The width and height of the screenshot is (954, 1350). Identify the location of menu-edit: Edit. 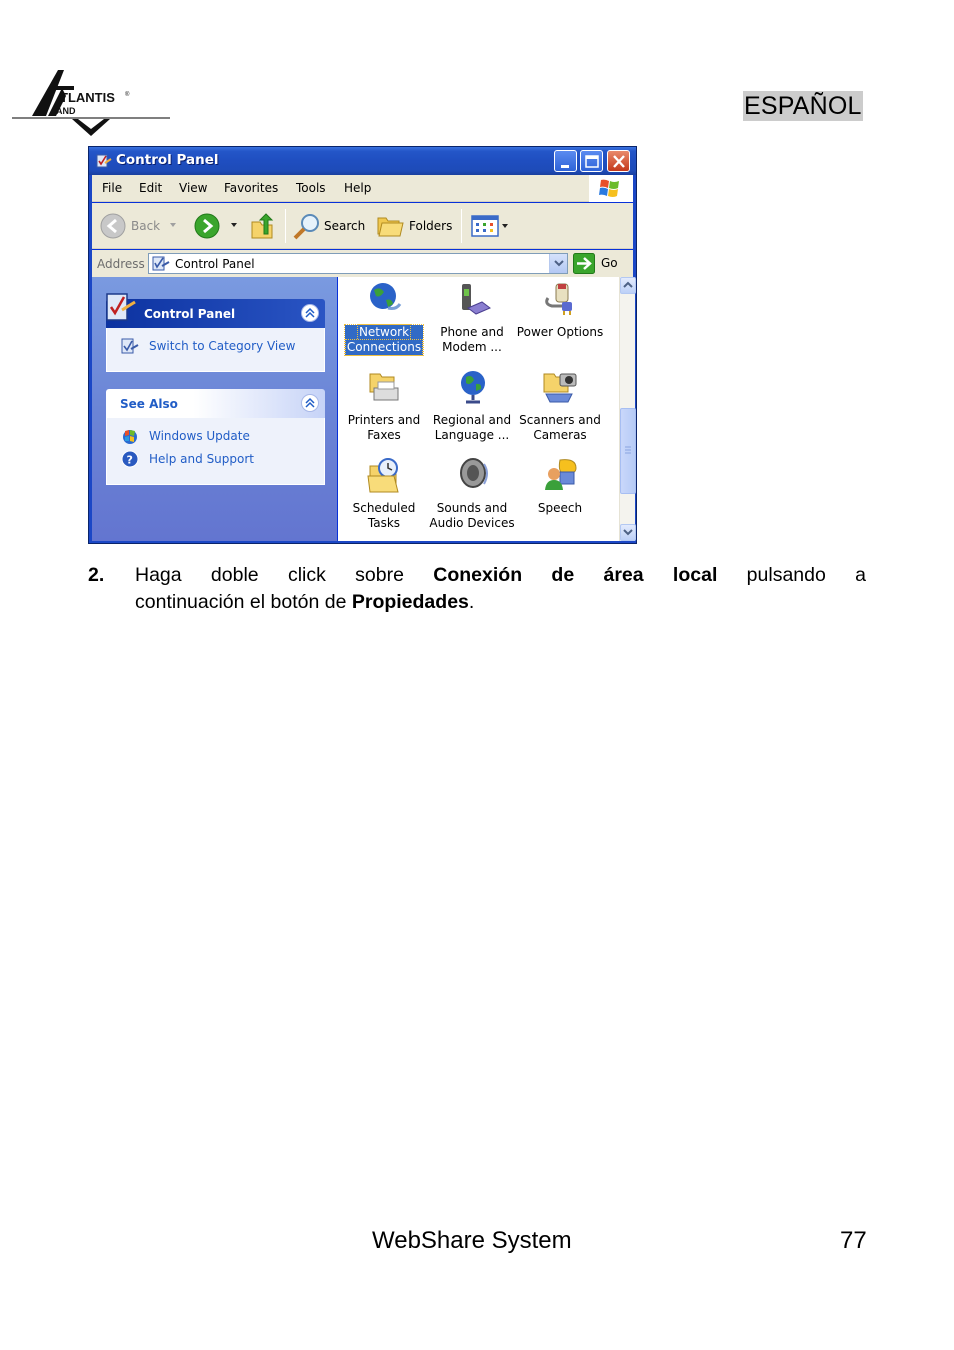
(150, 188).